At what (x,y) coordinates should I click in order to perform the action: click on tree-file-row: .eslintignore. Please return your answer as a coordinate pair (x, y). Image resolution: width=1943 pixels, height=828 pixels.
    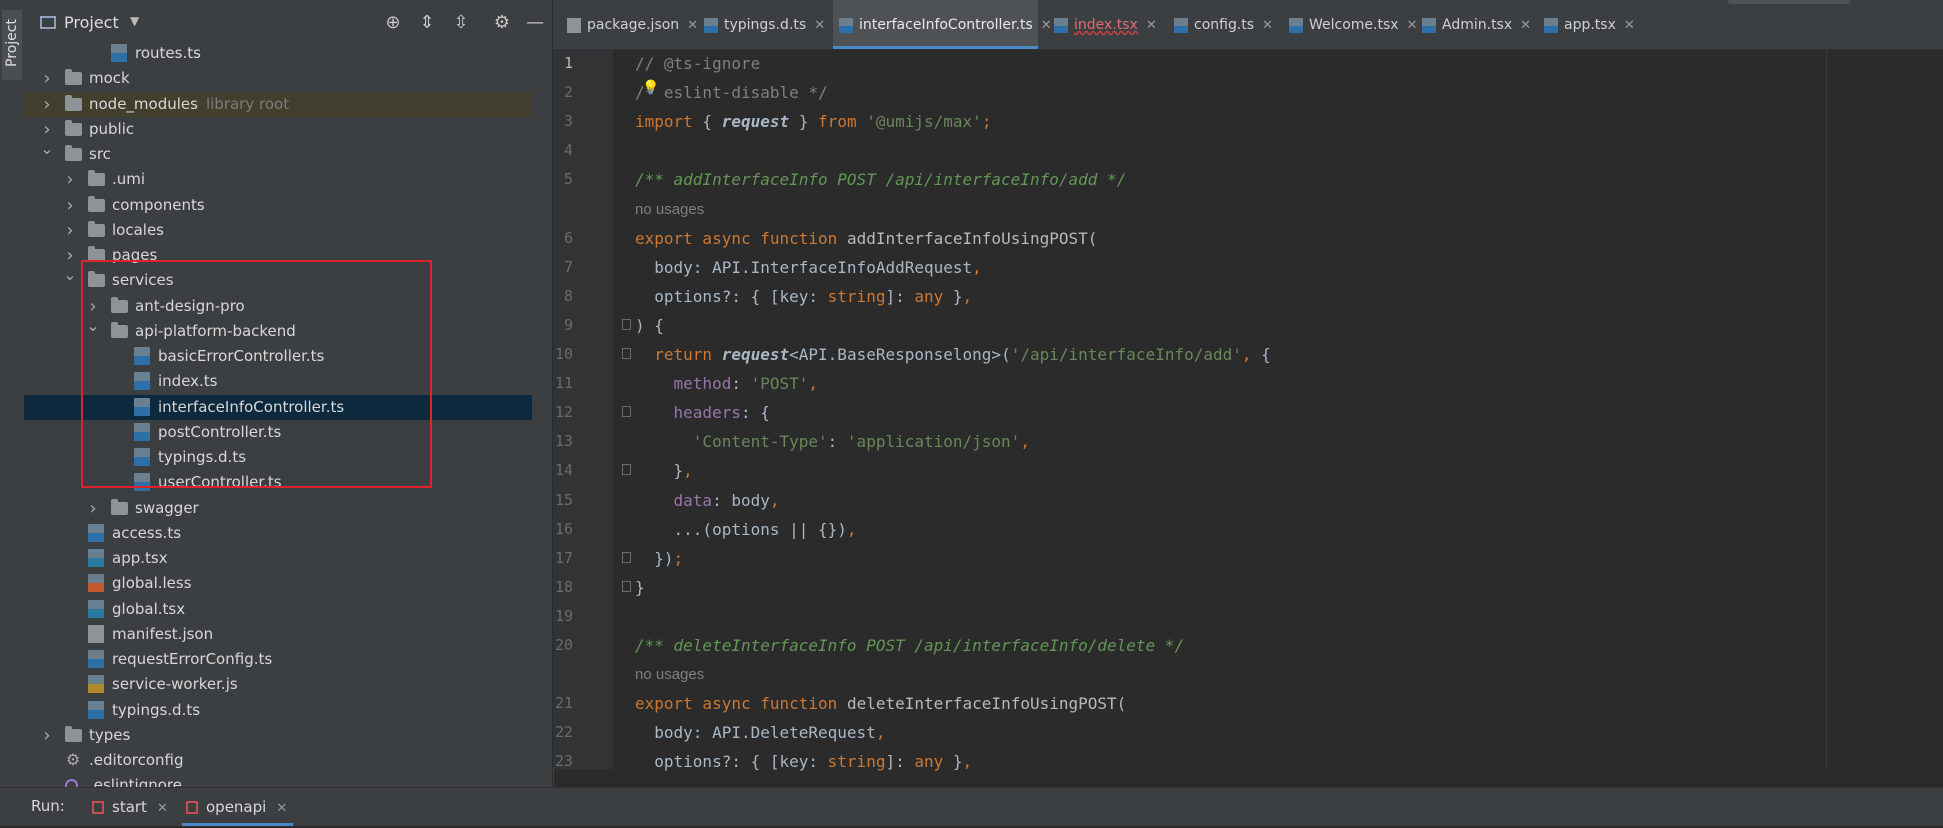
    Looking at the image, I should click on (278, 780).